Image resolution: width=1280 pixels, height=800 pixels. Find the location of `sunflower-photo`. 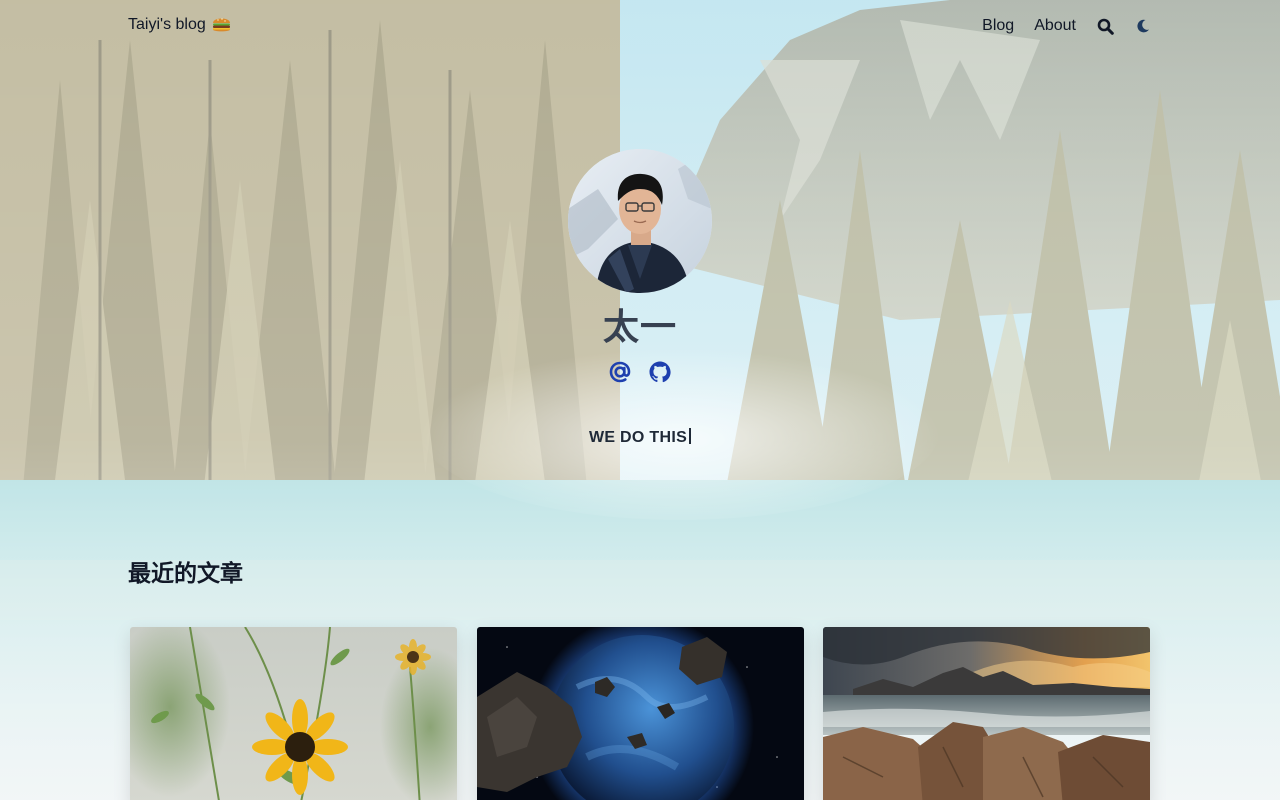

sunflower-photo is located at coordinates (293, 713).